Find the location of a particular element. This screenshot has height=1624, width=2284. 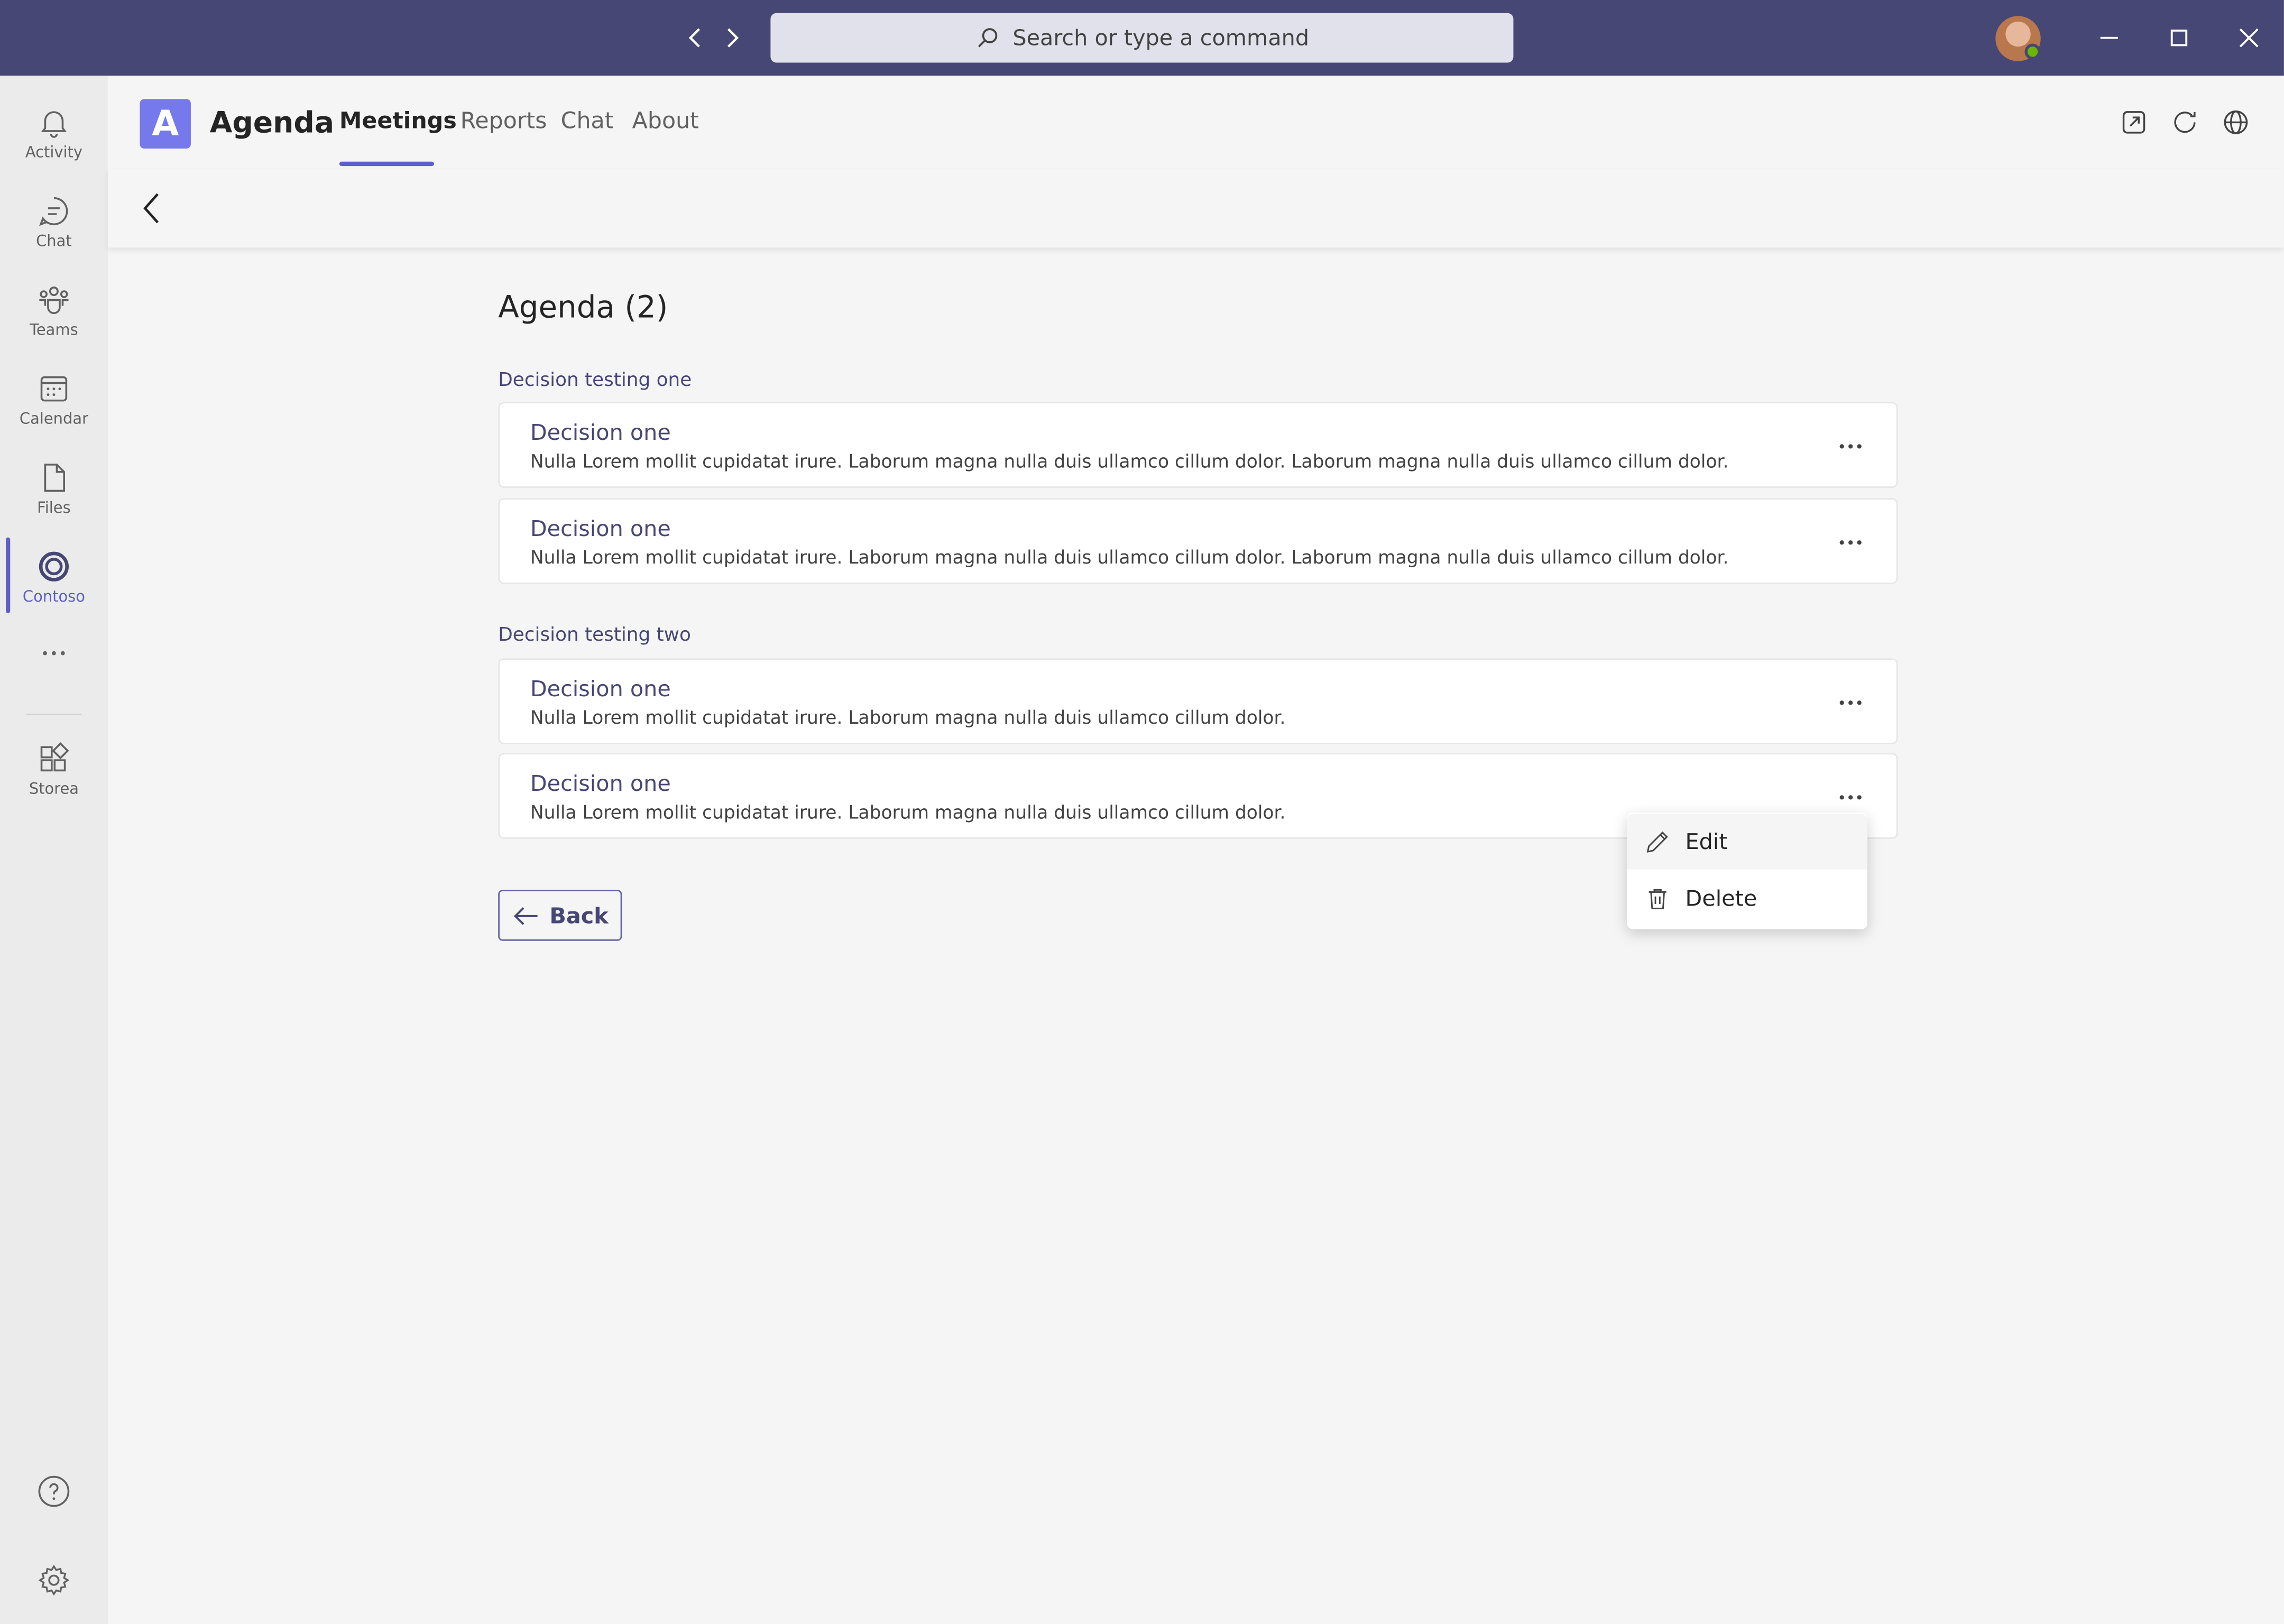

rail-item-label: Chat is located at coordinates (54, 242).